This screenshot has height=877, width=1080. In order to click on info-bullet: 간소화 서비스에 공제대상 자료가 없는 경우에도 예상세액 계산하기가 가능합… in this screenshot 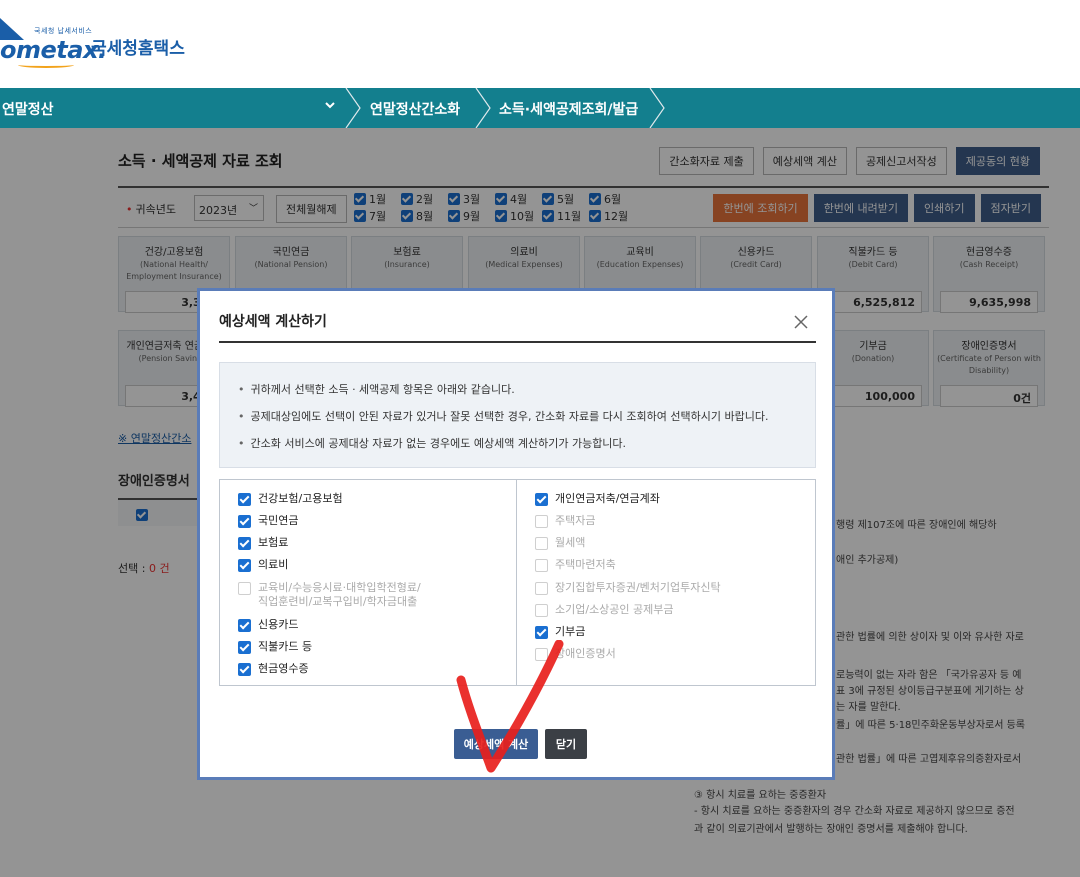, I will do `click(432, 443)`.